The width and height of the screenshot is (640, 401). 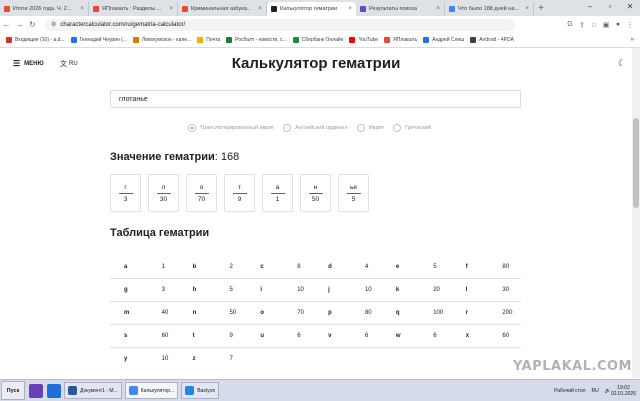 What do you see at coordinates (400, 9) in the screenshot?
I see `browser-tab: Результаты поиска ×` at bounding box center [400, 9].